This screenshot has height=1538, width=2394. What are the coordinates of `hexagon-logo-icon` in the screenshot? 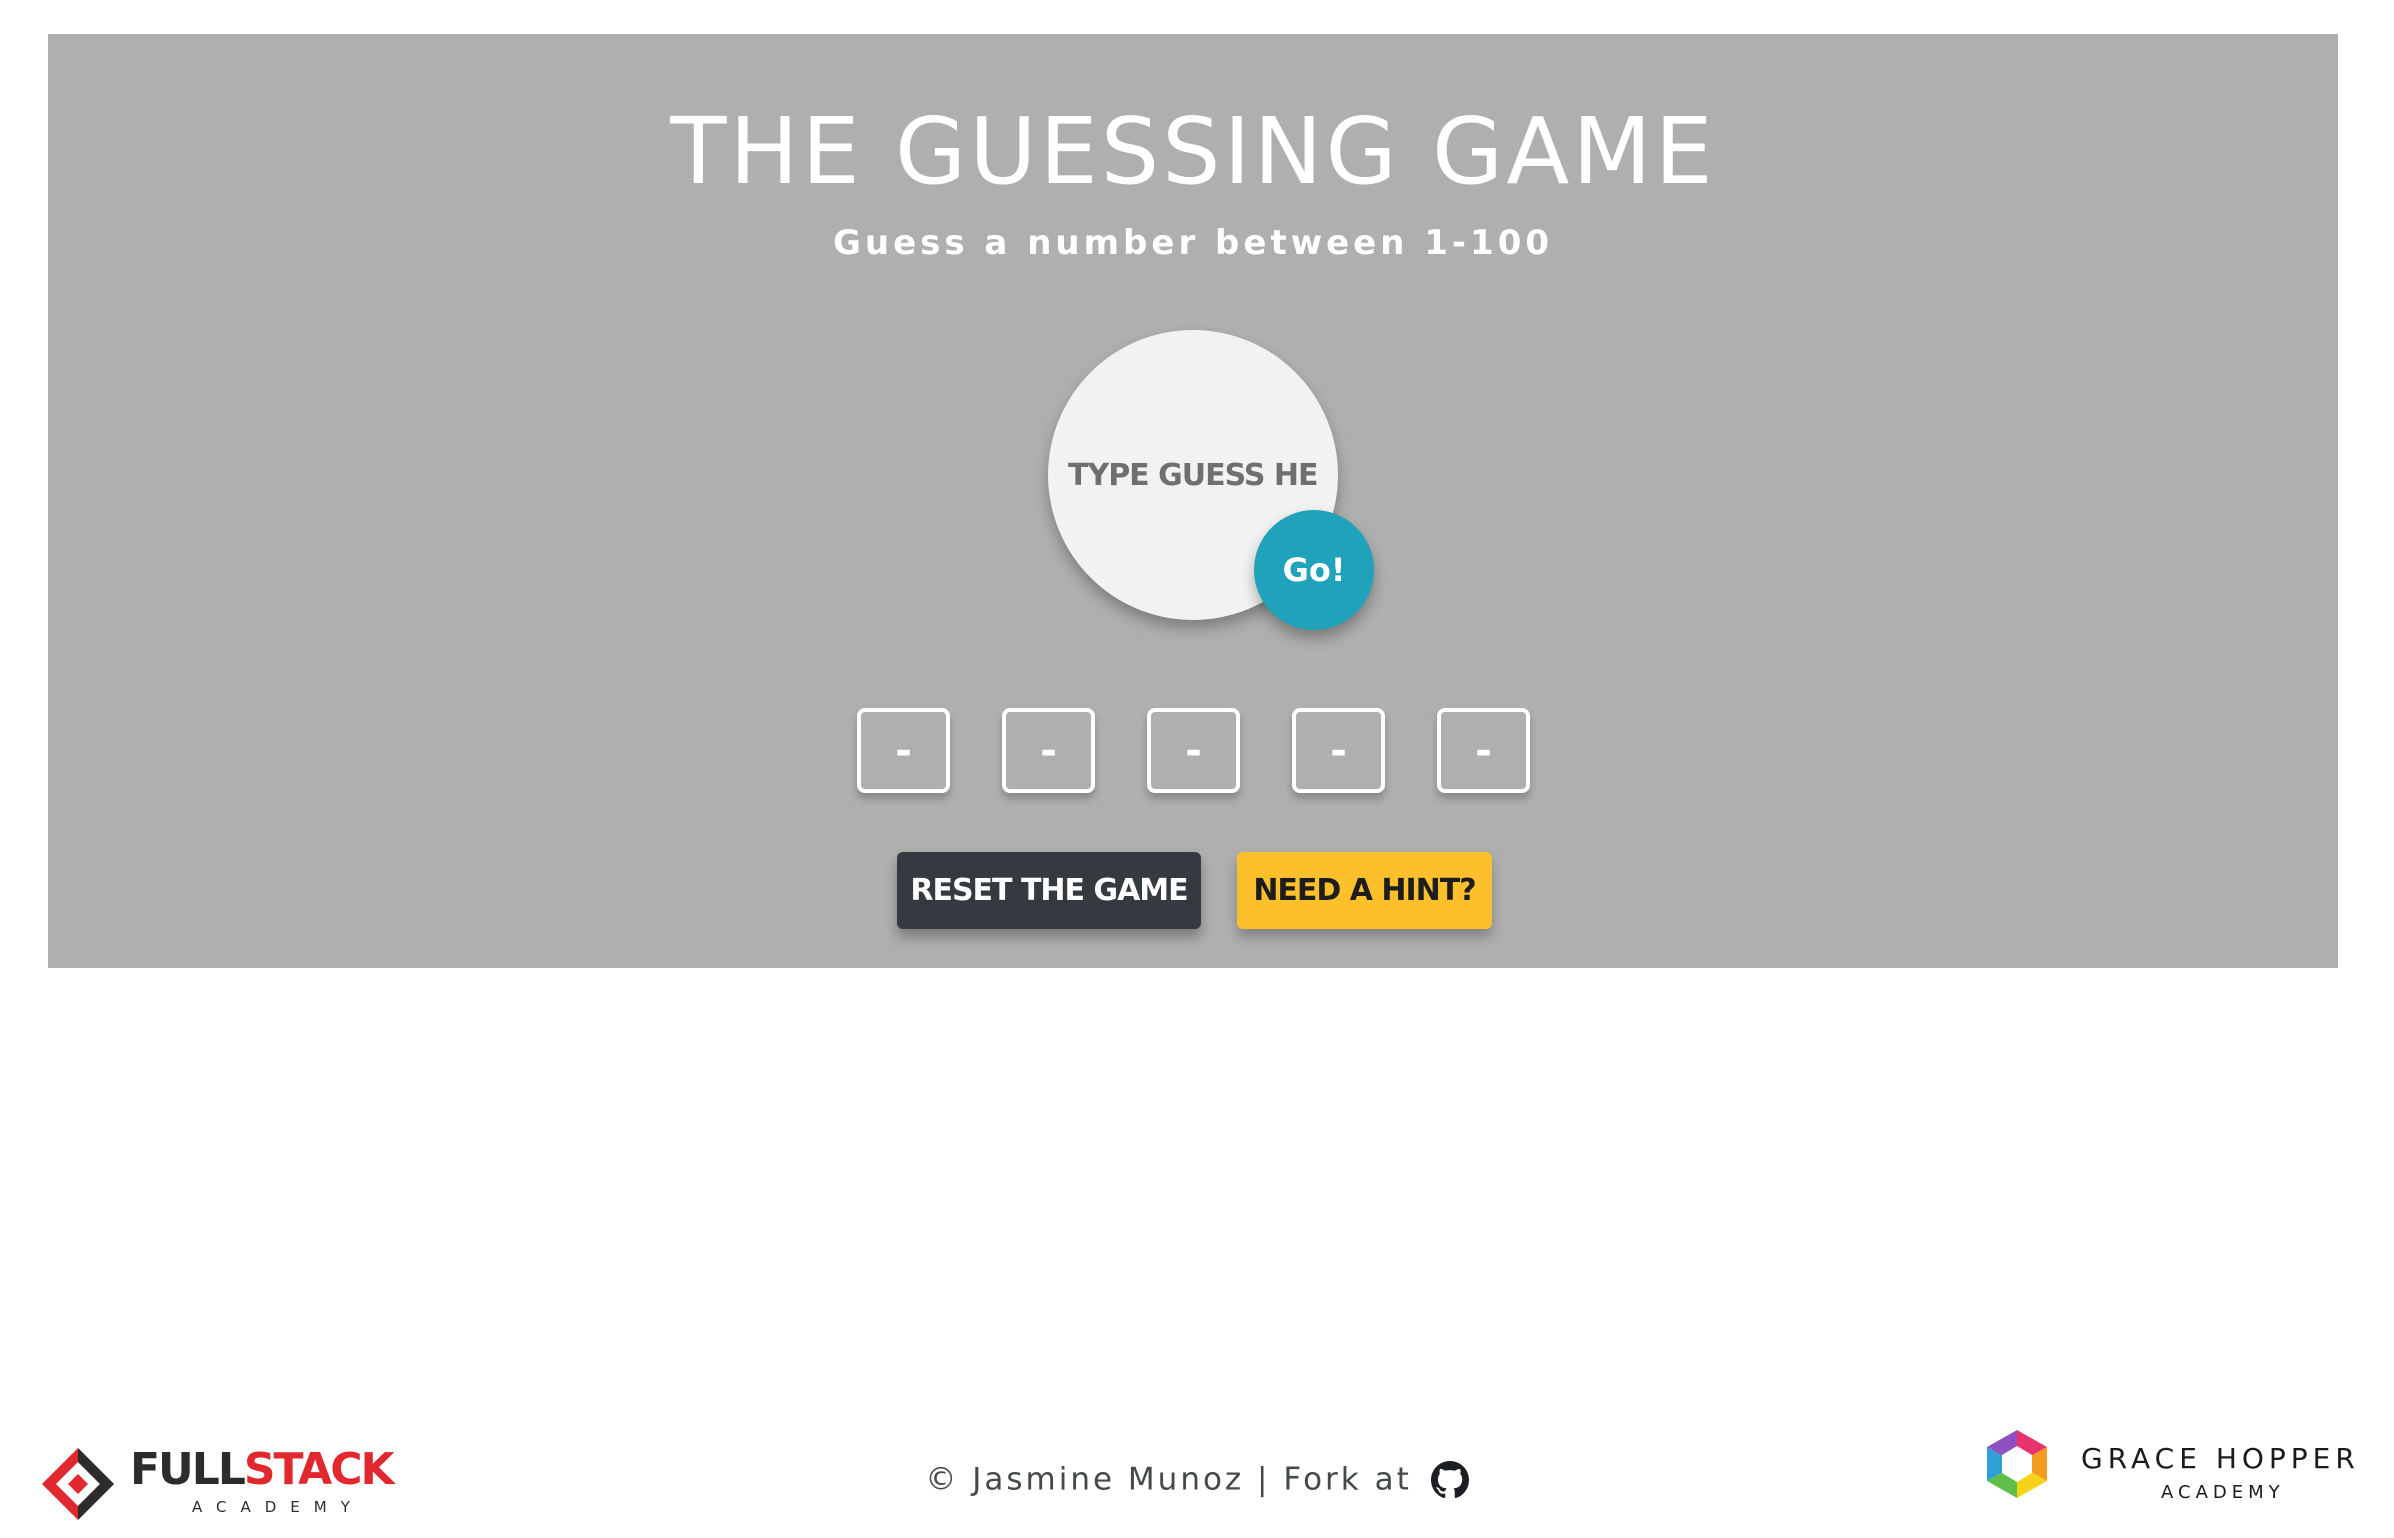 It's located at (2017, 1464).